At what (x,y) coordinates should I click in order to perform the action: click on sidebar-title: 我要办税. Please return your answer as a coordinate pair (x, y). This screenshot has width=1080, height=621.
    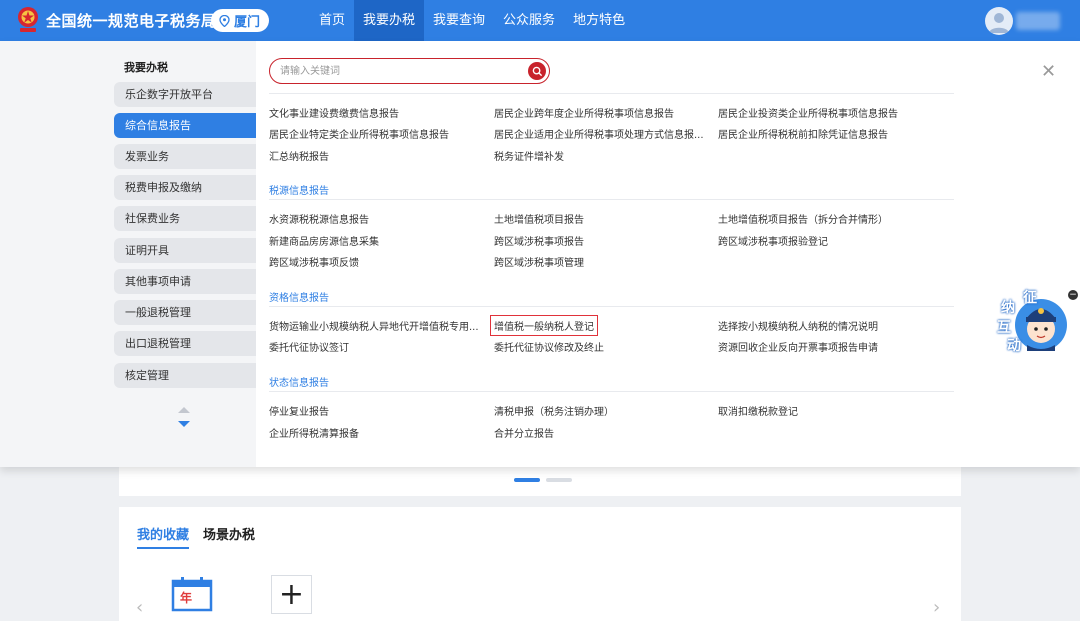
    Looking at the image, I should click on (146, 67).